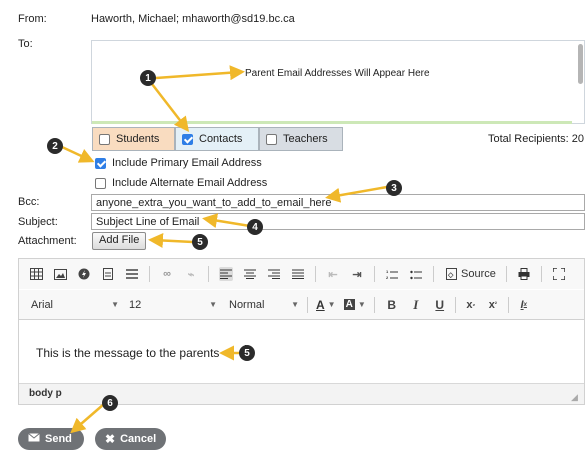  What do you see at coordinates (55, 146) in the screenshot?
I see `step-badge: 2` at bounding box center [55, 146].